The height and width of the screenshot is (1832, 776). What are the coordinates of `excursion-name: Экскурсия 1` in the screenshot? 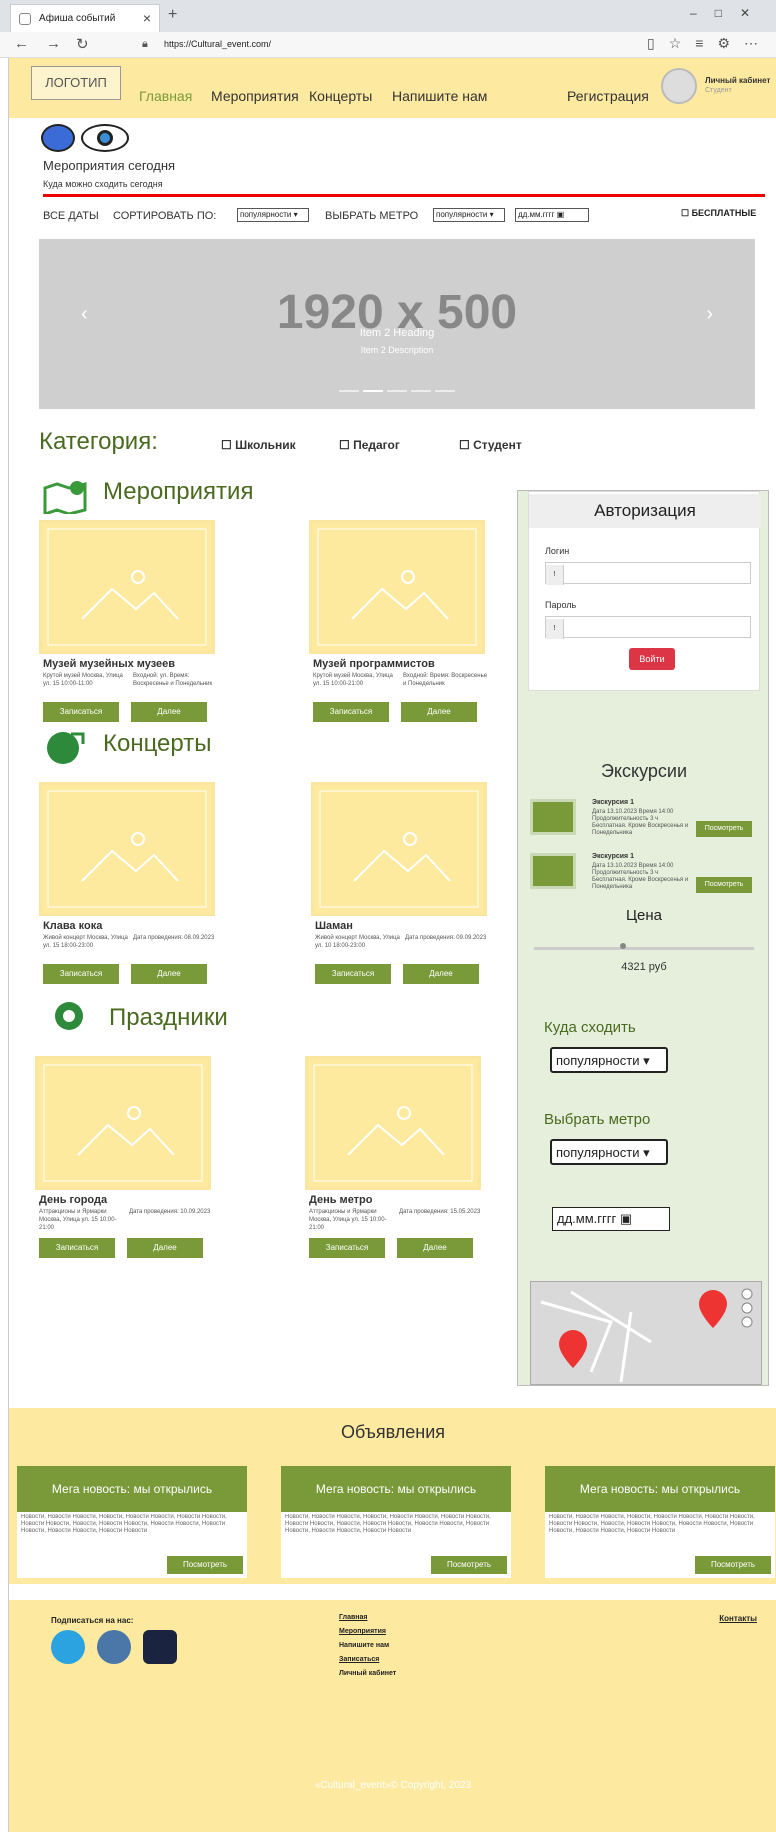 It's located at (613, 856).